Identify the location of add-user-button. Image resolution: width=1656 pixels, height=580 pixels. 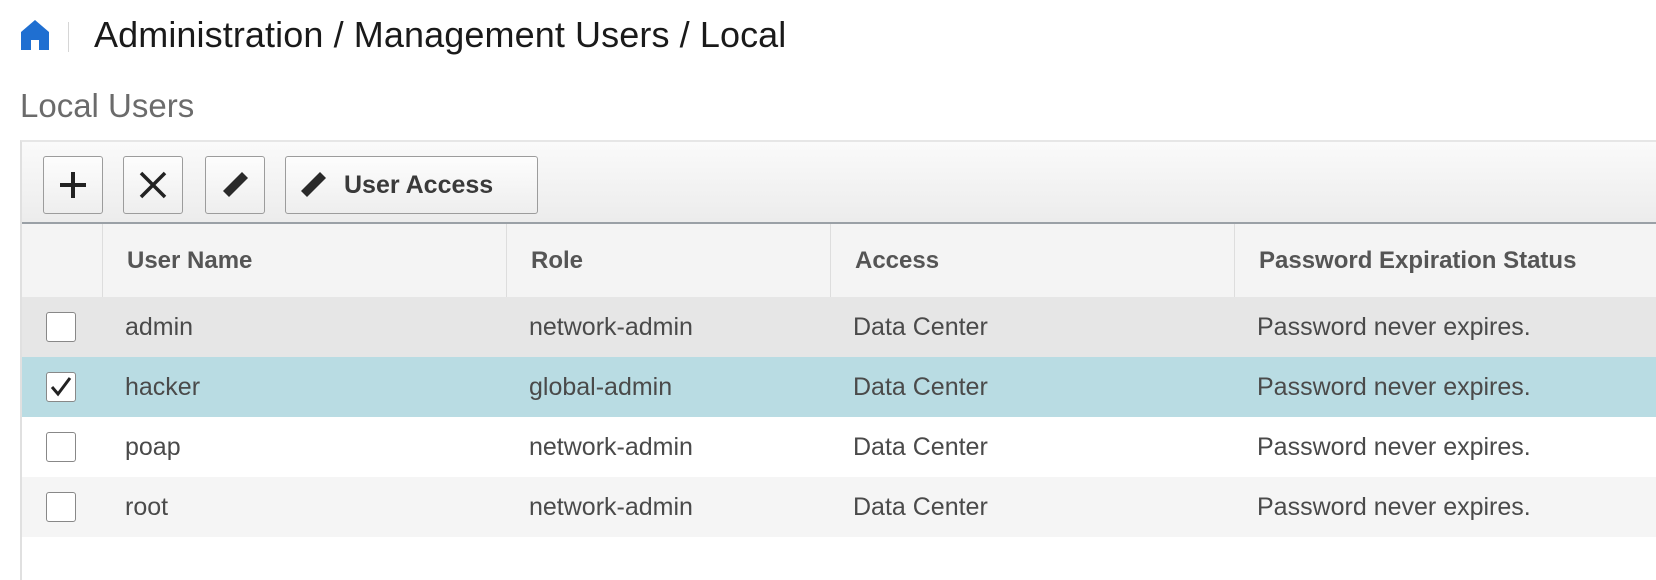
(73, 185).